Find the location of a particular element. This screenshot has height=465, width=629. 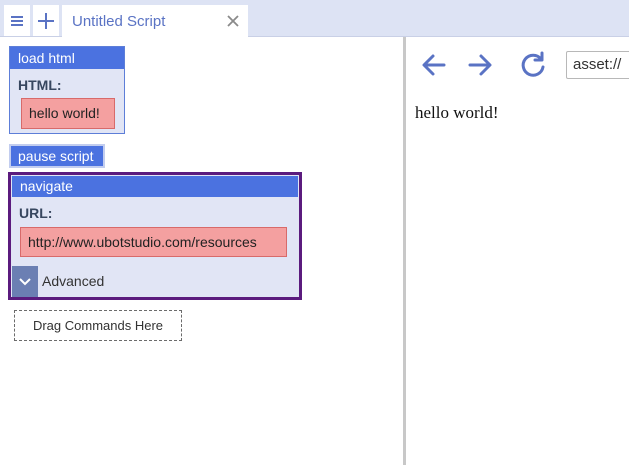

url-param-value: http://www.ubotstudio.com/resources is located at coordinates (153, 242).